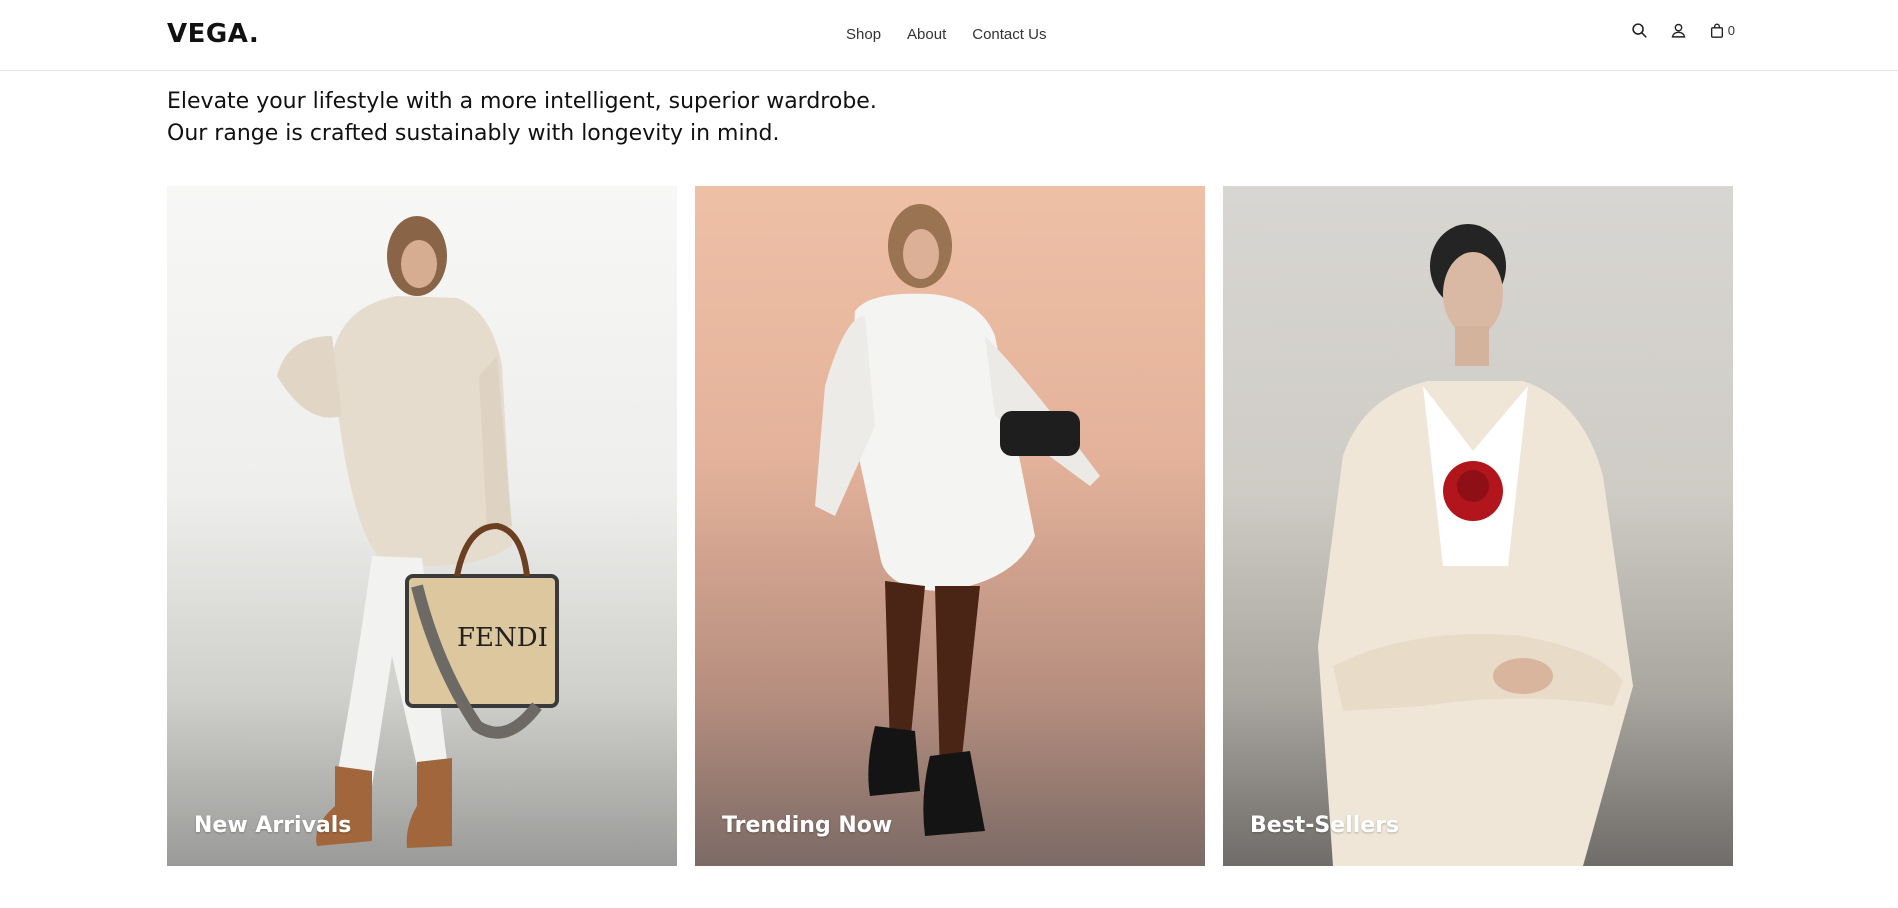  Describe the element at coordinates (1639, 30) in the screenshot. I see `search-icon` at that location.